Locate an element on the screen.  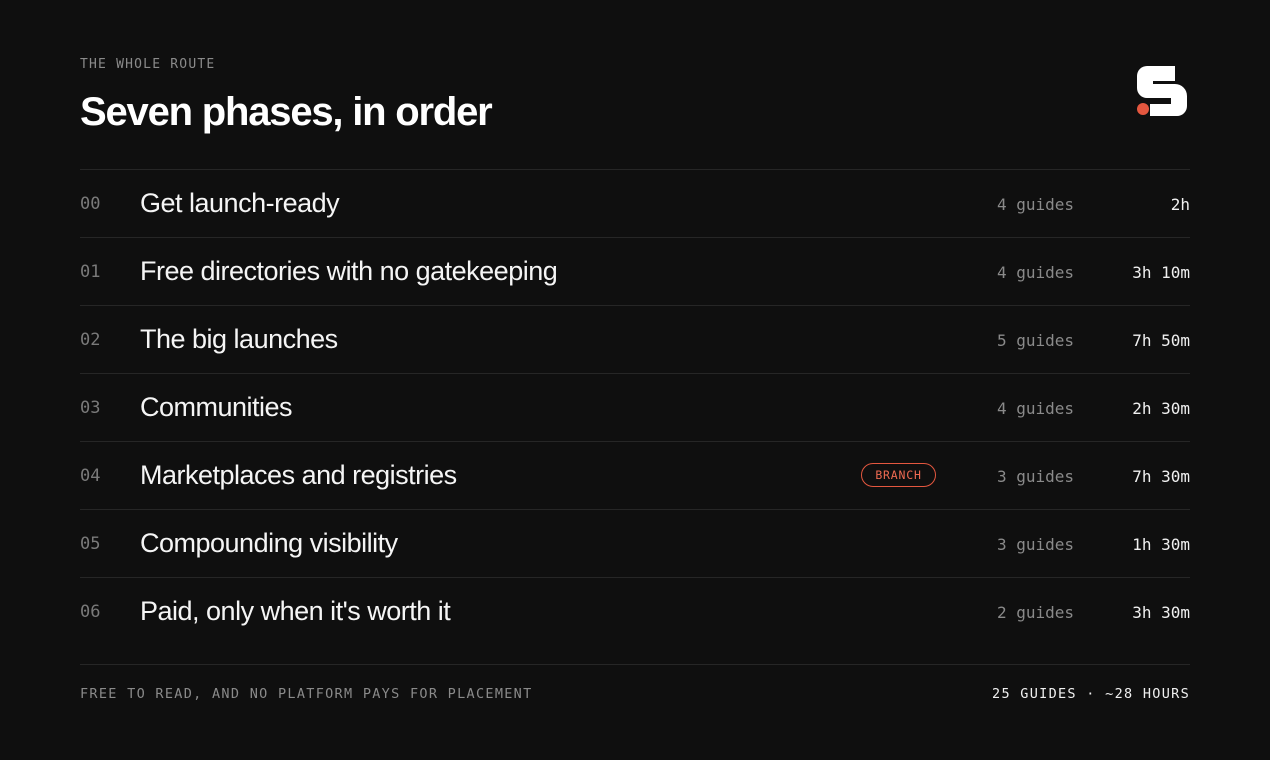
phase-name: Compounding visibility is located at coordinates (269, 543).